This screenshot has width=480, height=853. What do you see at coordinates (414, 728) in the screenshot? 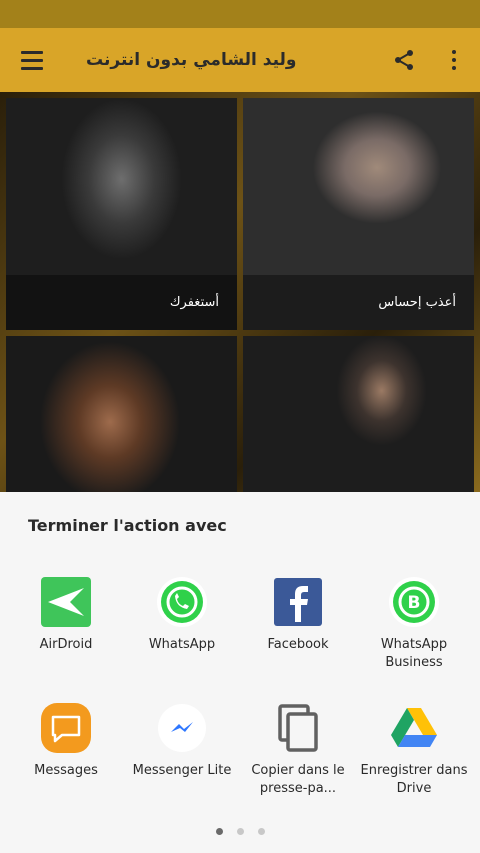
I see `drive-icon` at bounding box center [414, 728].